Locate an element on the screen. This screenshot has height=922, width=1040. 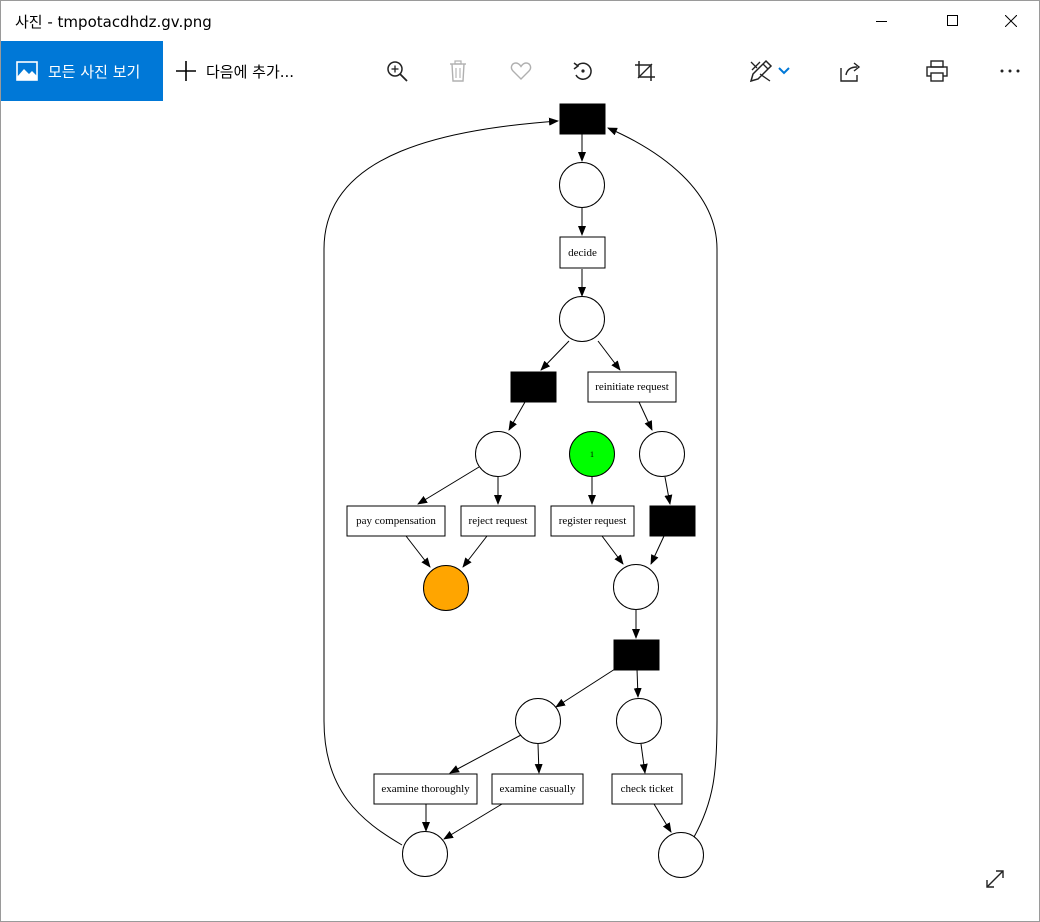
initial-place-token-count: 1 is located at coordinates (592, 454).